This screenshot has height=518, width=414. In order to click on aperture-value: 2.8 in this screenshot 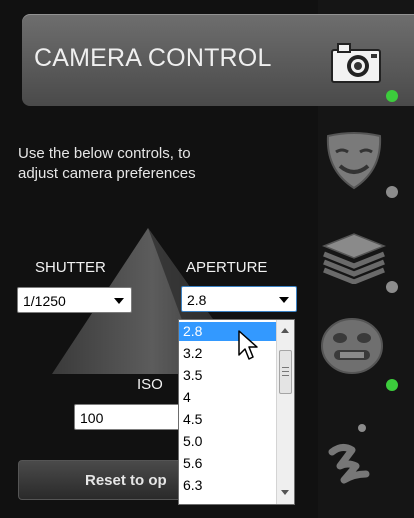, I will do `click(197, 300)`.